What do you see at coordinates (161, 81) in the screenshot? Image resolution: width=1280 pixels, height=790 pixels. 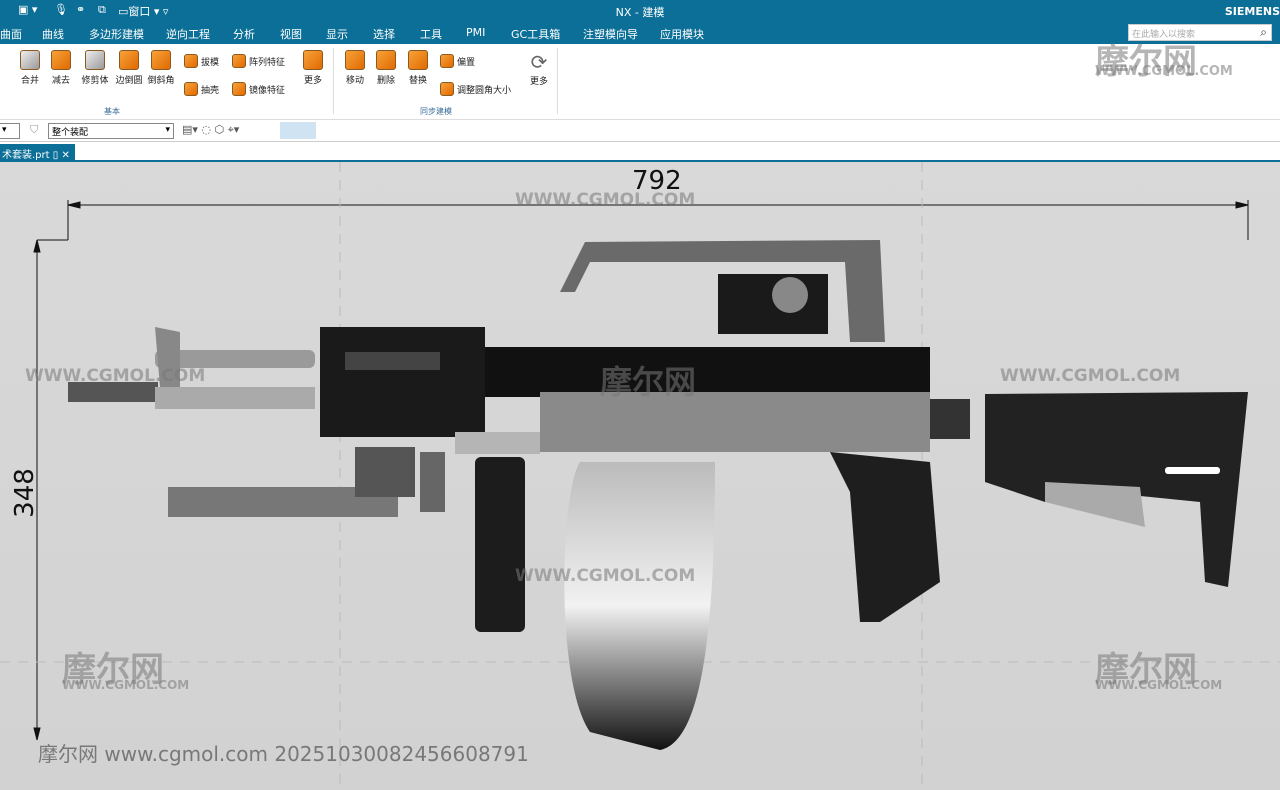 I see `chamfer-label: 倒斜角` at bounding box center [161, 81].